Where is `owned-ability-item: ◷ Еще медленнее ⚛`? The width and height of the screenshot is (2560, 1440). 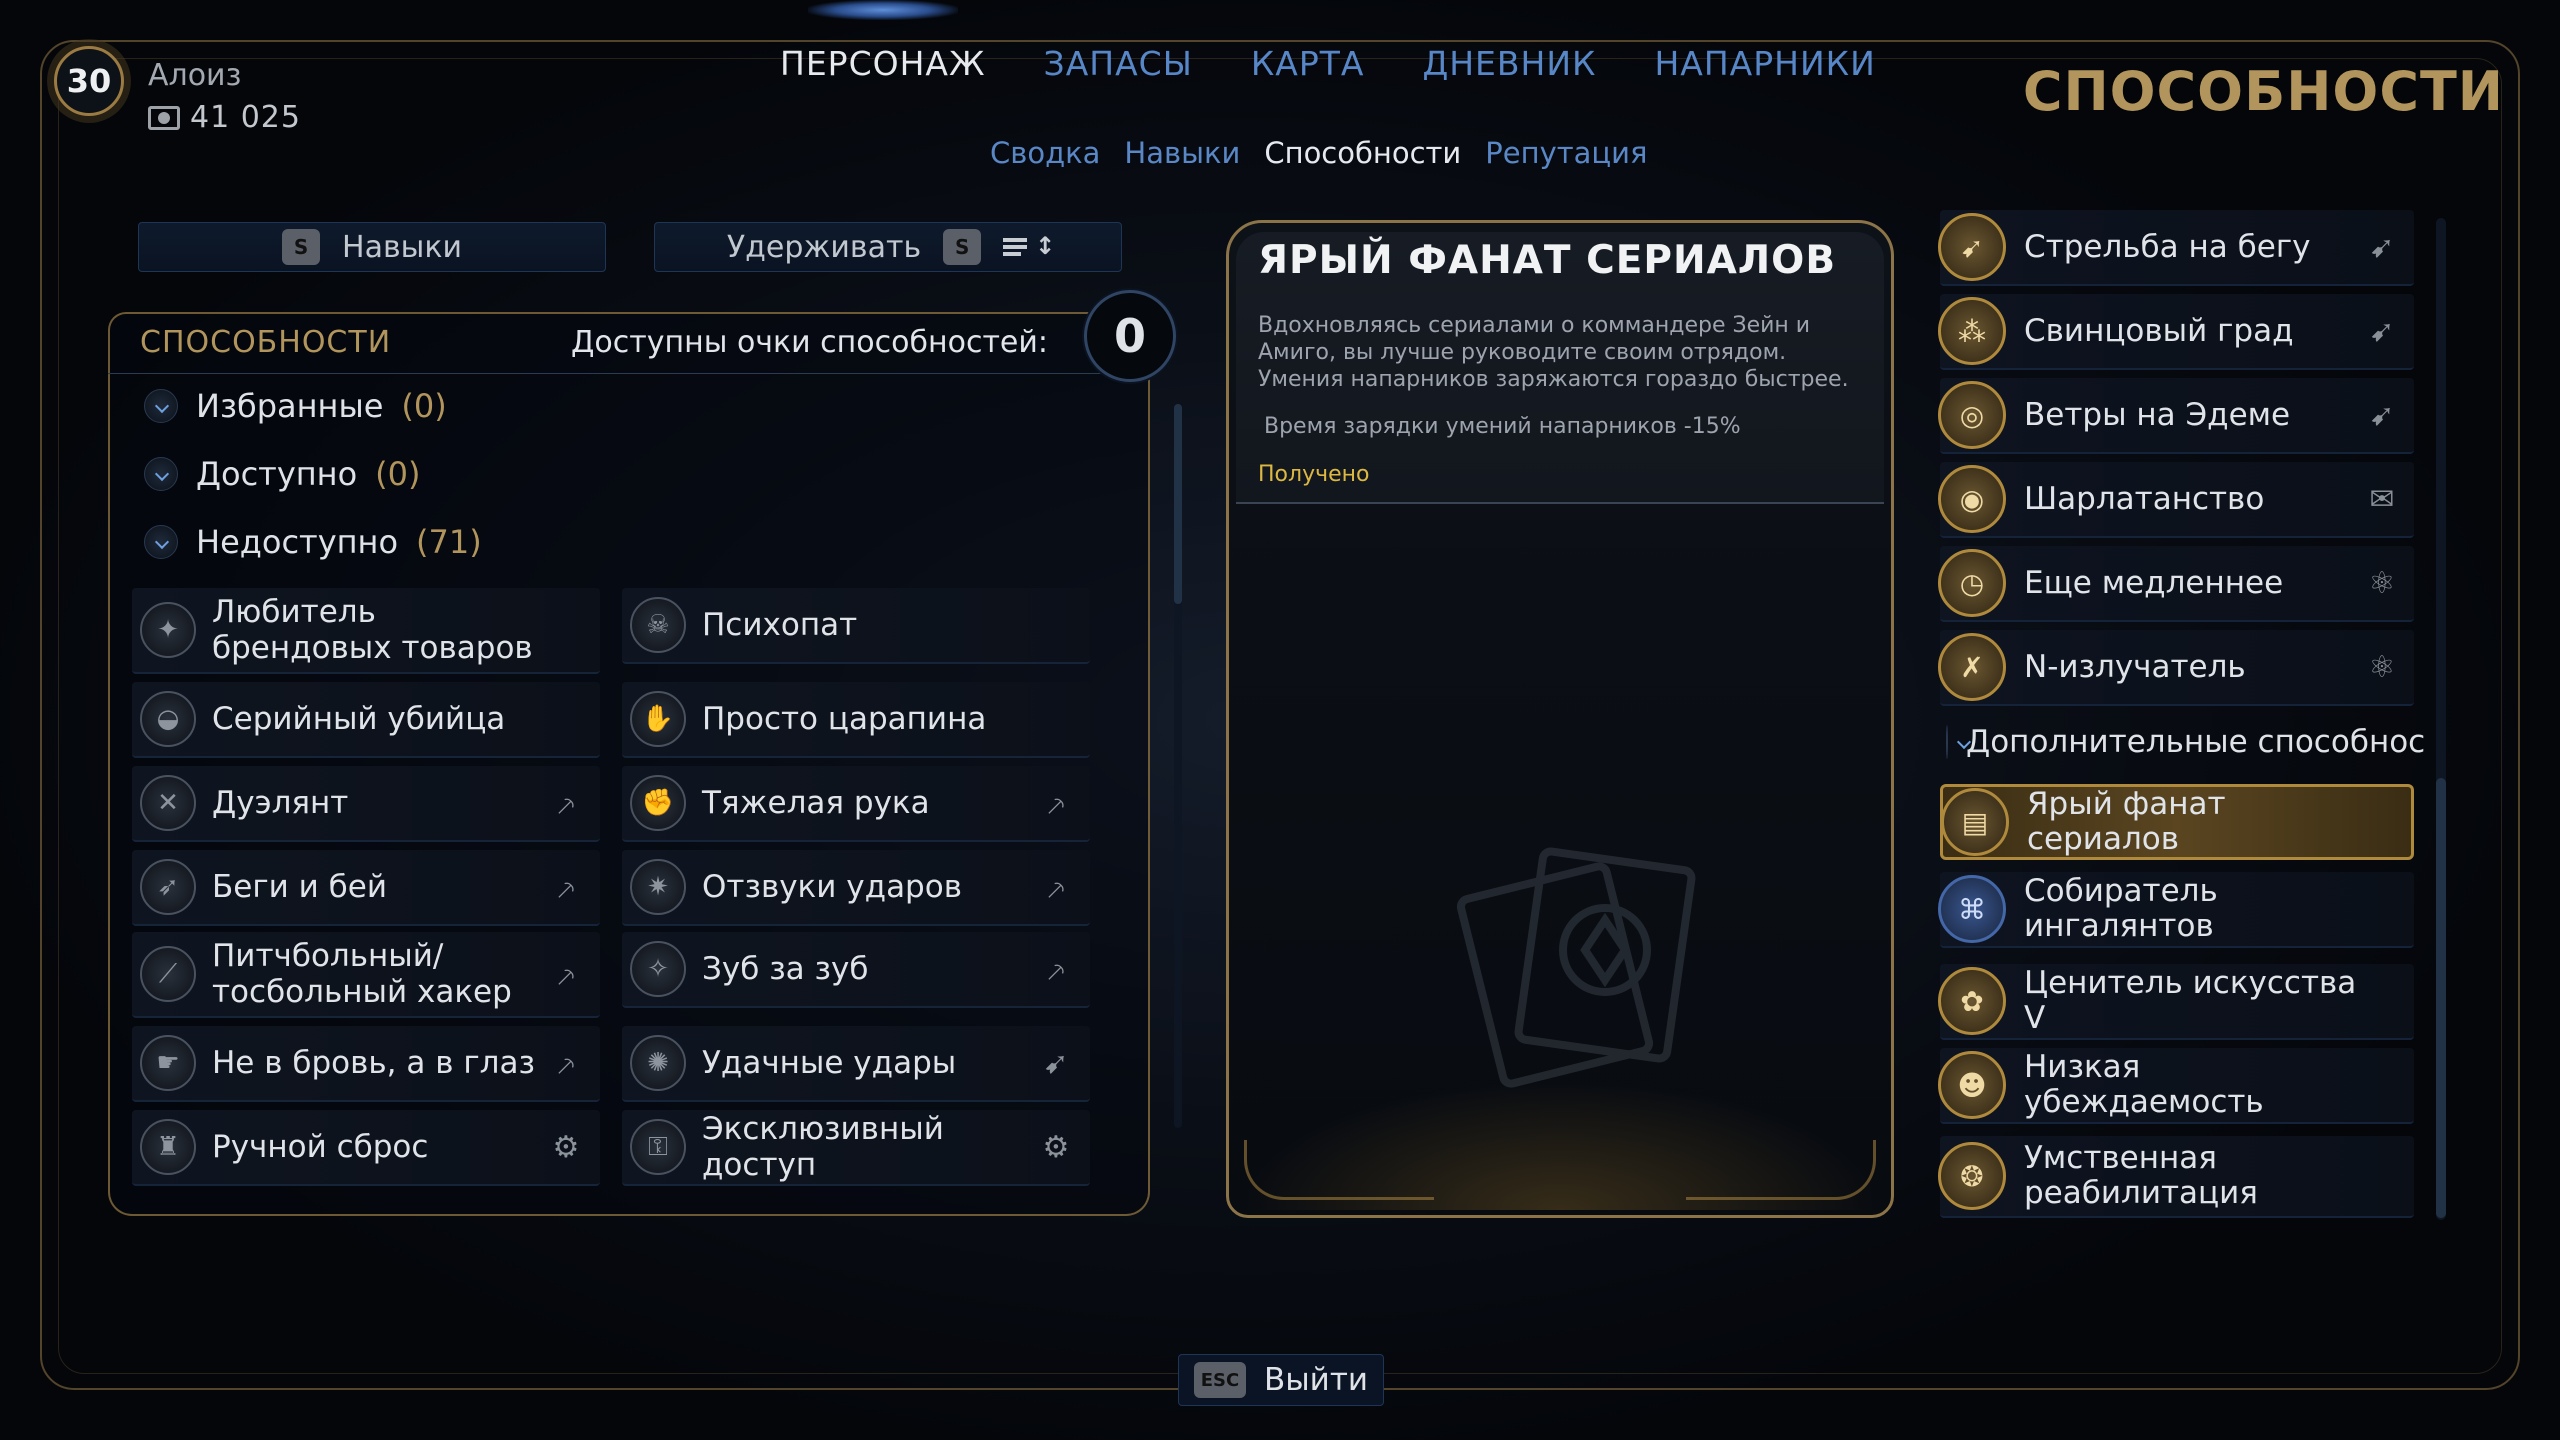 owned-ability-item: ◷ Еще медленнее ⚛ is located at coordinates (2176, 584).